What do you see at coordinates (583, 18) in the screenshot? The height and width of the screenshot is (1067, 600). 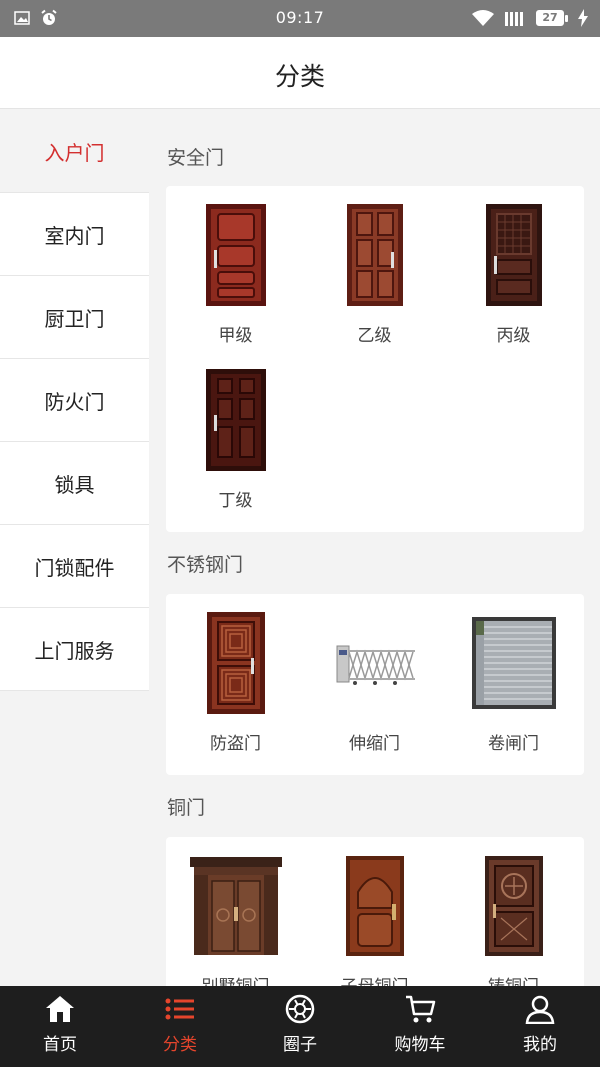 I see `charging-icon` at bounding box center [583, 18].